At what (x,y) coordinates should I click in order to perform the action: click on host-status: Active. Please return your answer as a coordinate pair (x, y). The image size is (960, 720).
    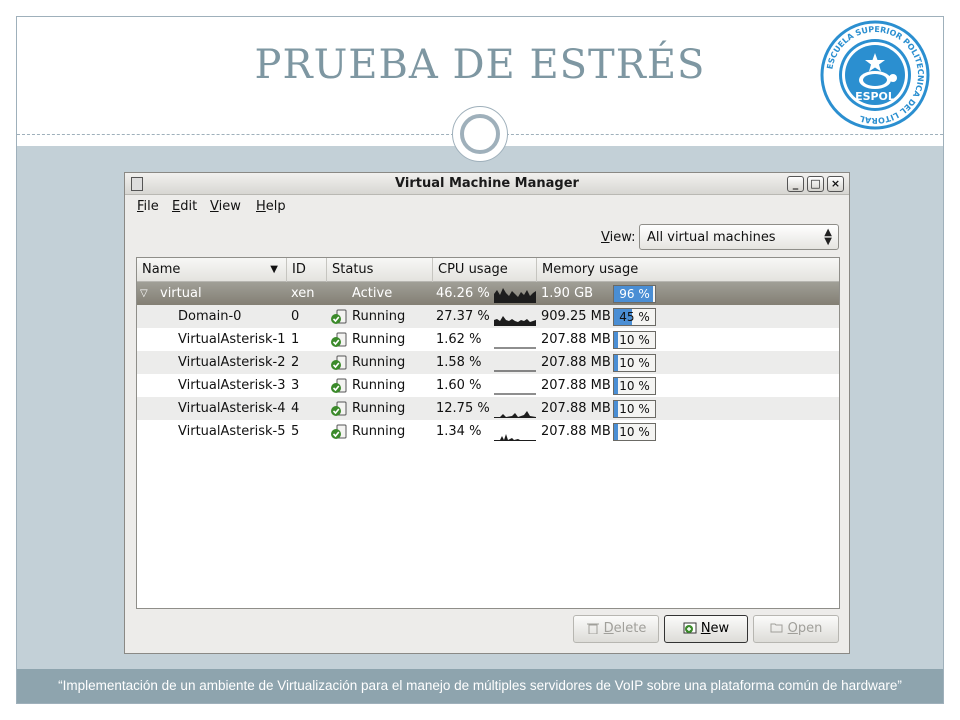
    Looking at the image, I should click on (372, 293).